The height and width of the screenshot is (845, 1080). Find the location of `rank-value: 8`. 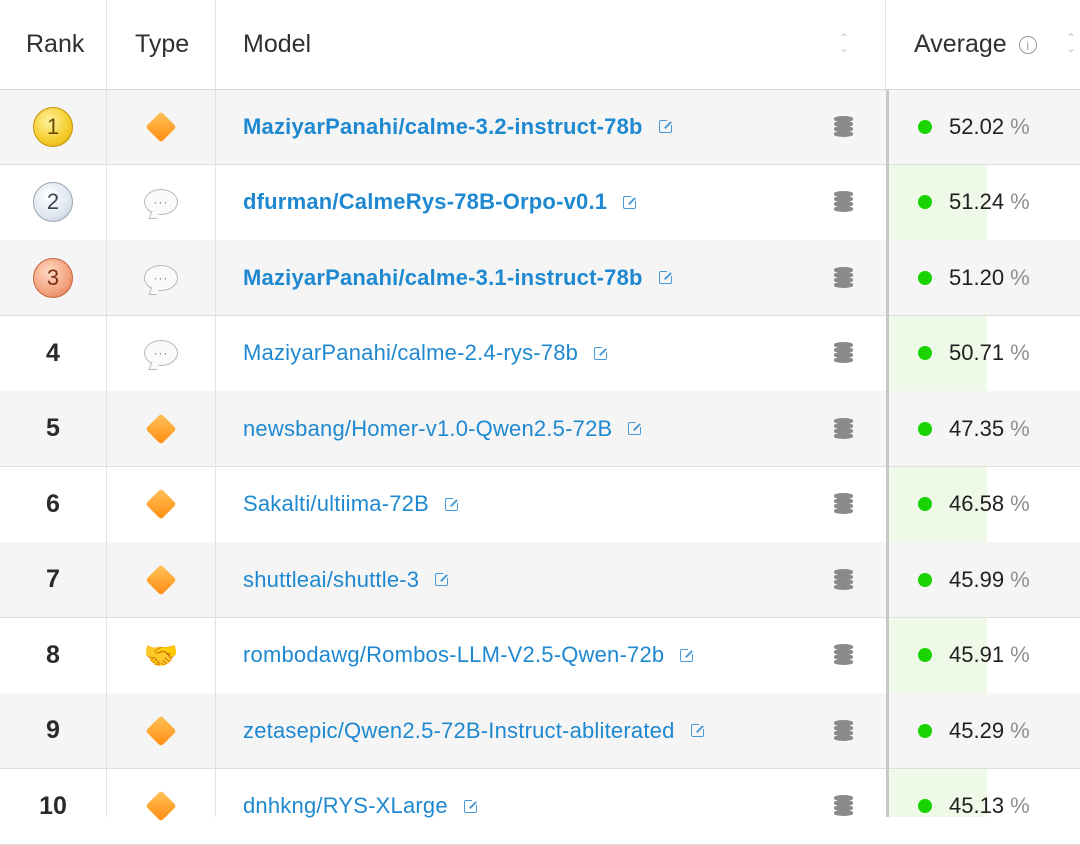

rank-value: 8 is located at coordinates (53, 654).